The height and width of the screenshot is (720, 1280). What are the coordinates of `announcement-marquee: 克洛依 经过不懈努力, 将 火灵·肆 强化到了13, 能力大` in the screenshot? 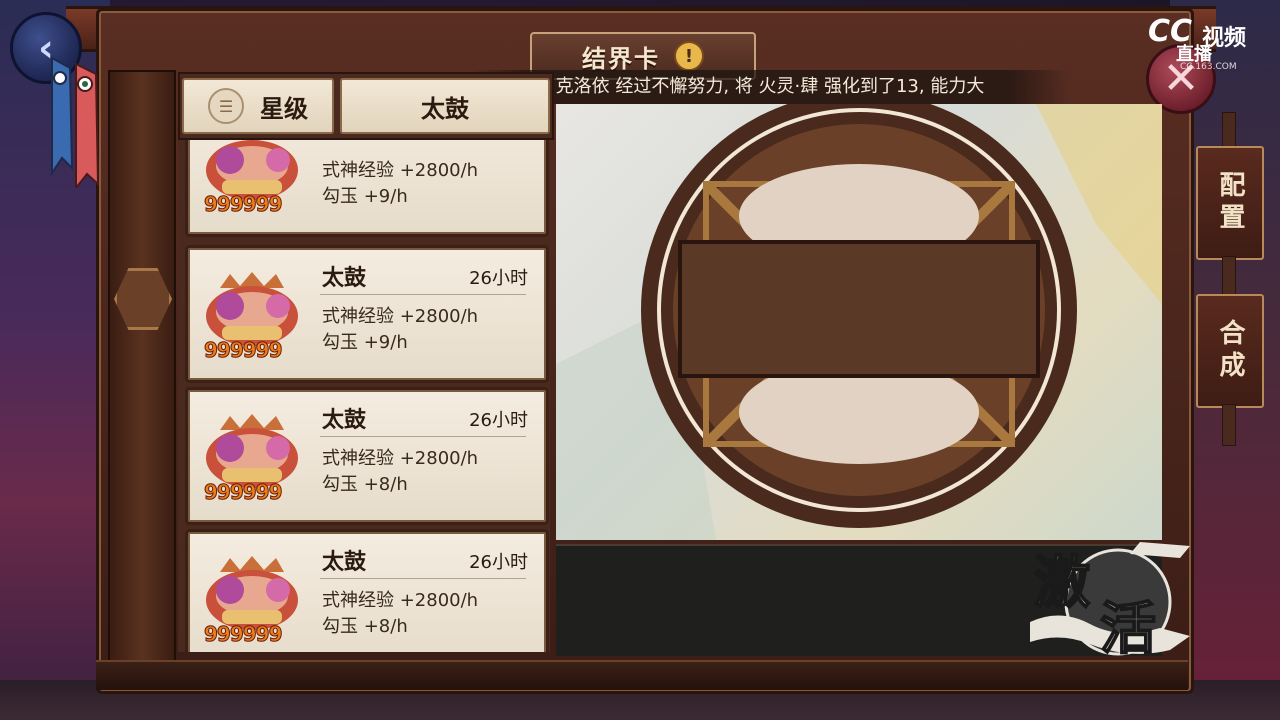 It's located at (770, 87).